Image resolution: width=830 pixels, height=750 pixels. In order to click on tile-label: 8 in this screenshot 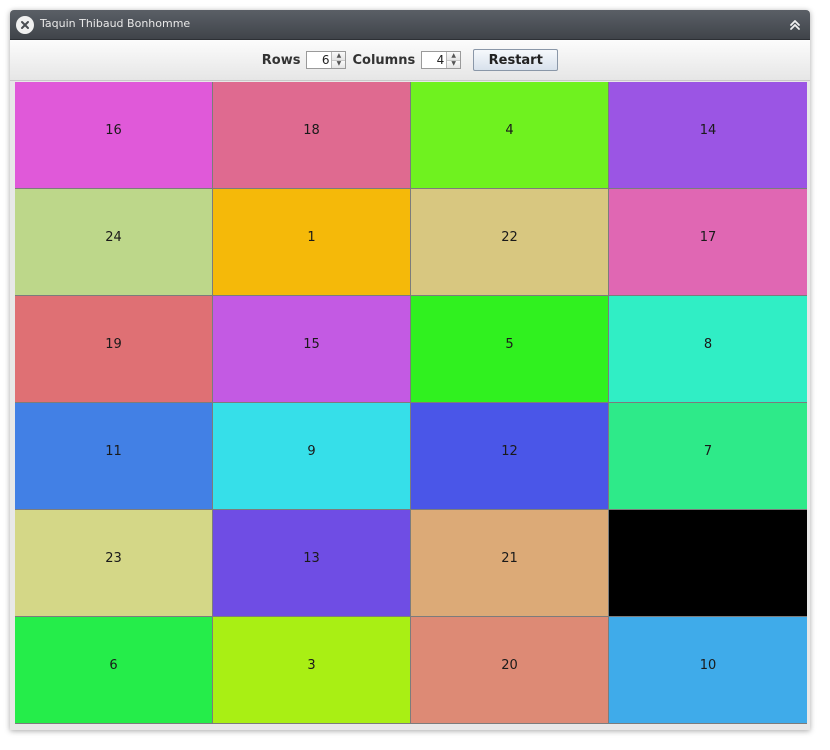, I will do `click(708, 344)`.